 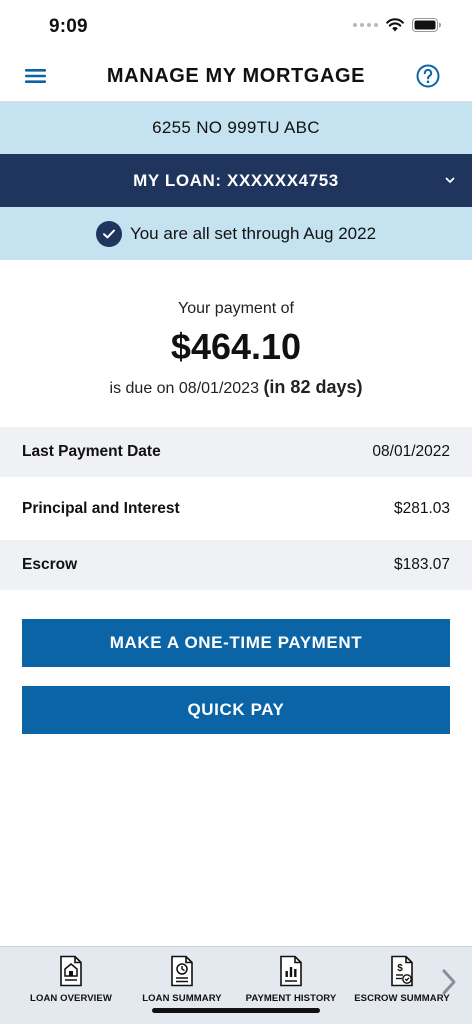 I want to click on status-time: 9:09, so click(x=68, y=26).